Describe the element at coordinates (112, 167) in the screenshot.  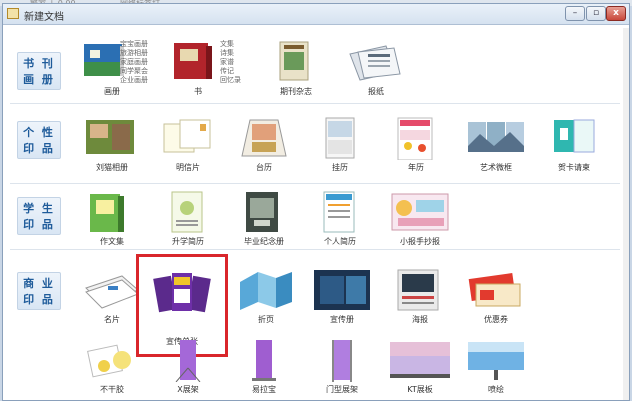
I see `template-label: 刘猫相册` at that location.